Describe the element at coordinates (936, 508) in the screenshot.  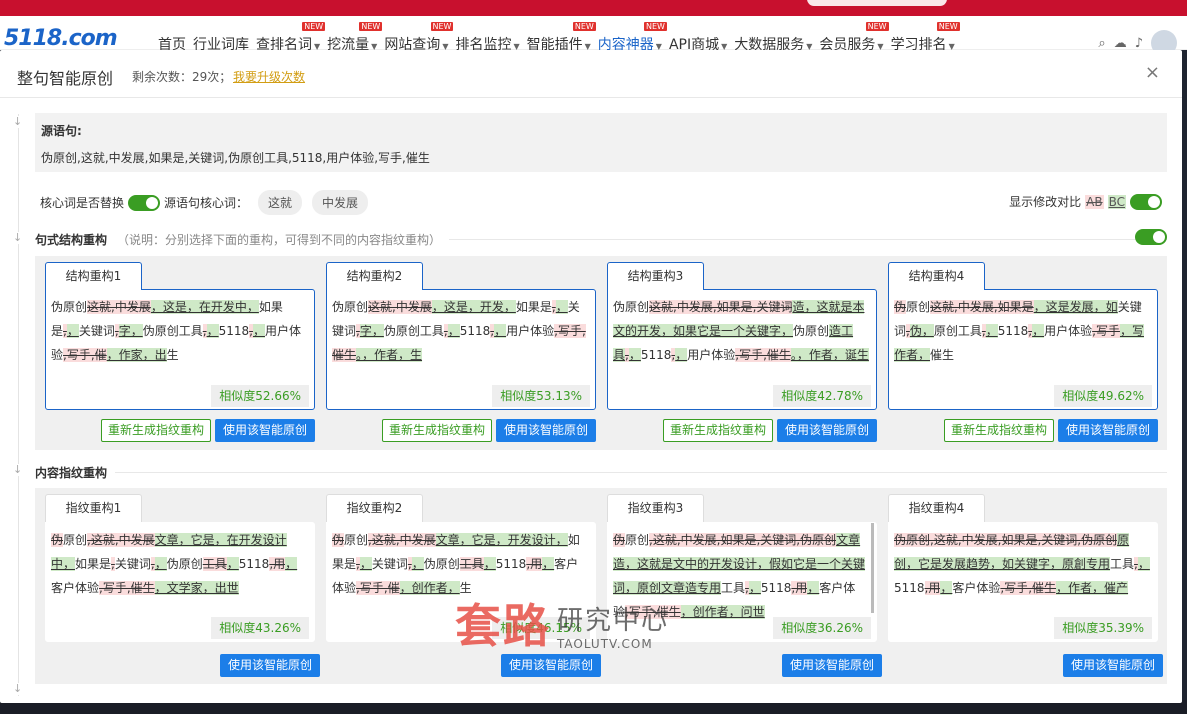
I see `rewrite-tab: 指纹重构4` at that location.